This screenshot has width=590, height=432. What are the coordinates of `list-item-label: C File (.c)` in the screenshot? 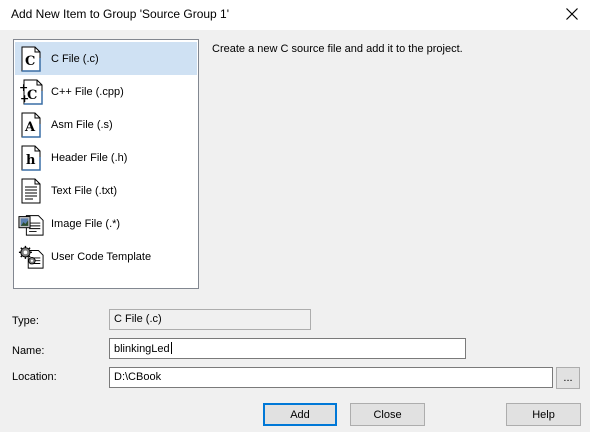 It's located at (75, 58).